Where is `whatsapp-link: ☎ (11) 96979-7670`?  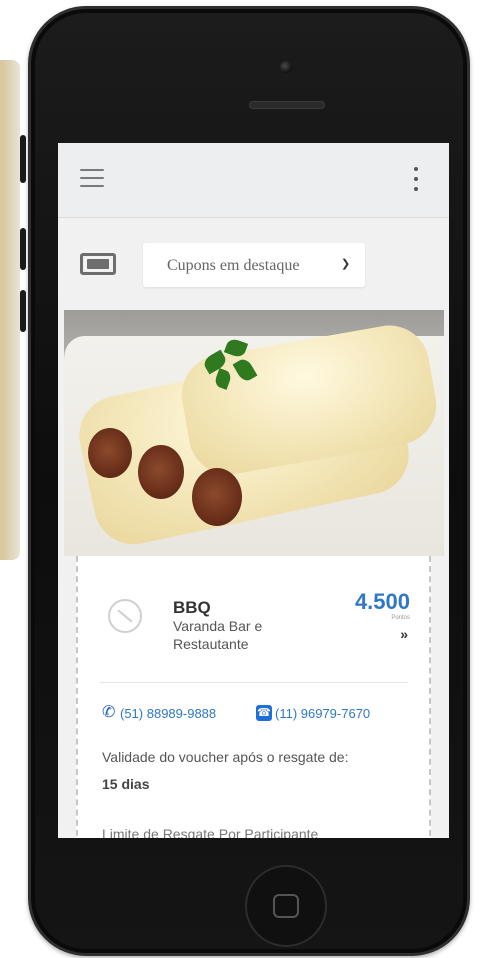
whatsapp-link: ☎ (11) 96979-7670 is located at coordinates (313, 713).